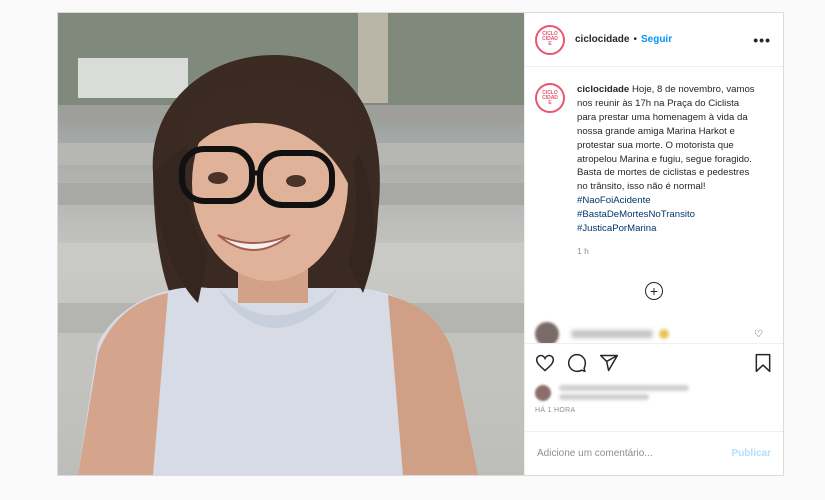 The width and height of the screenshot is (825, 500). Describe the element at coordinates (543, 392) in the screenshot. I see `liker-avatar` at that location.